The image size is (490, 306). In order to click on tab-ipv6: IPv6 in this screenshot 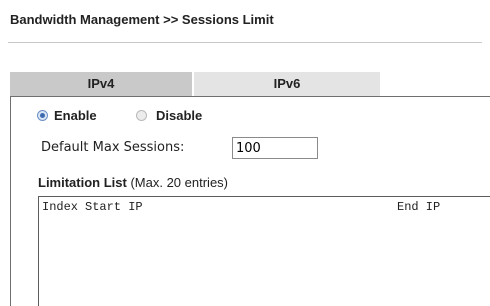, I will do `click(287, 84)`.